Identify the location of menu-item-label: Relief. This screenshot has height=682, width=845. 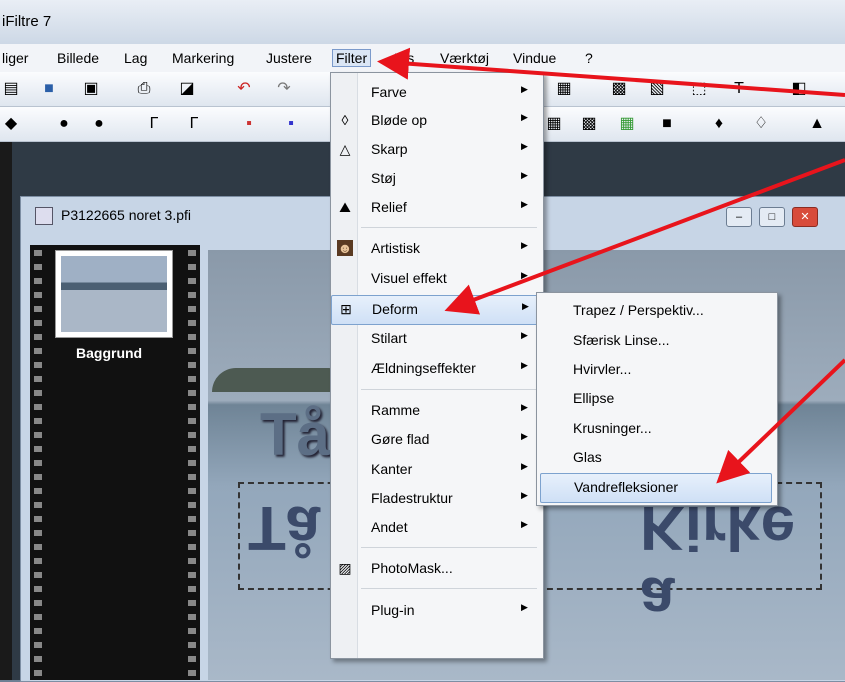
(389, 207).